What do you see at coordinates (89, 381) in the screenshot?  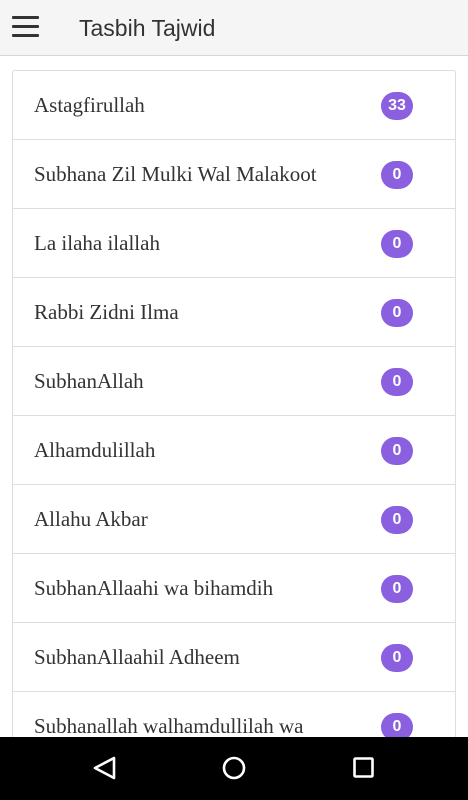 I see `tasbih-label: SubhanAllah` at bounding box center [89, 381].